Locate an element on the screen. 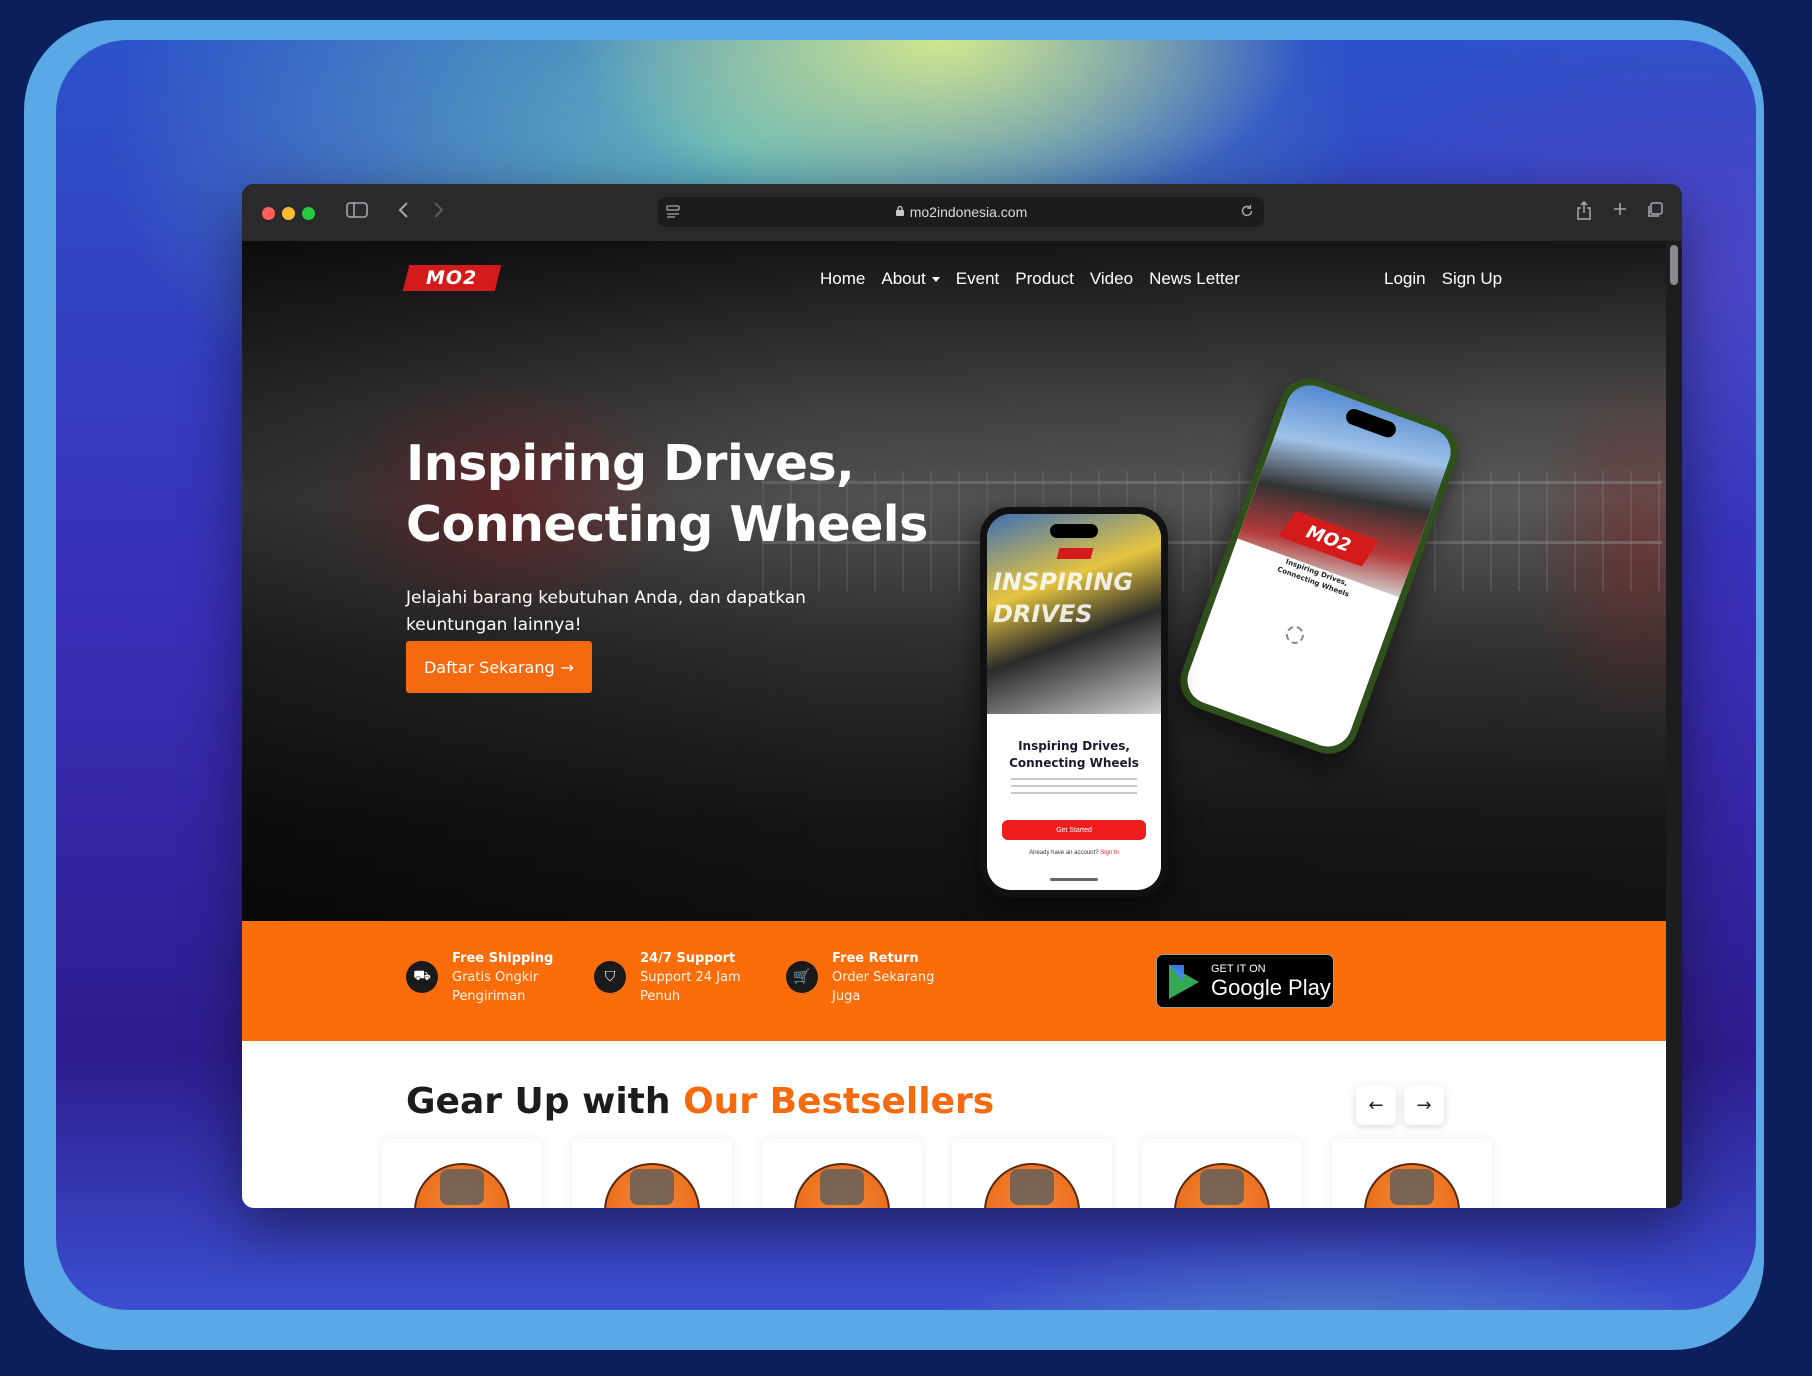 This screenshot has height=1376, width=1812. auth-nav: Login Sign Up is located at coordinates (1443, 279).